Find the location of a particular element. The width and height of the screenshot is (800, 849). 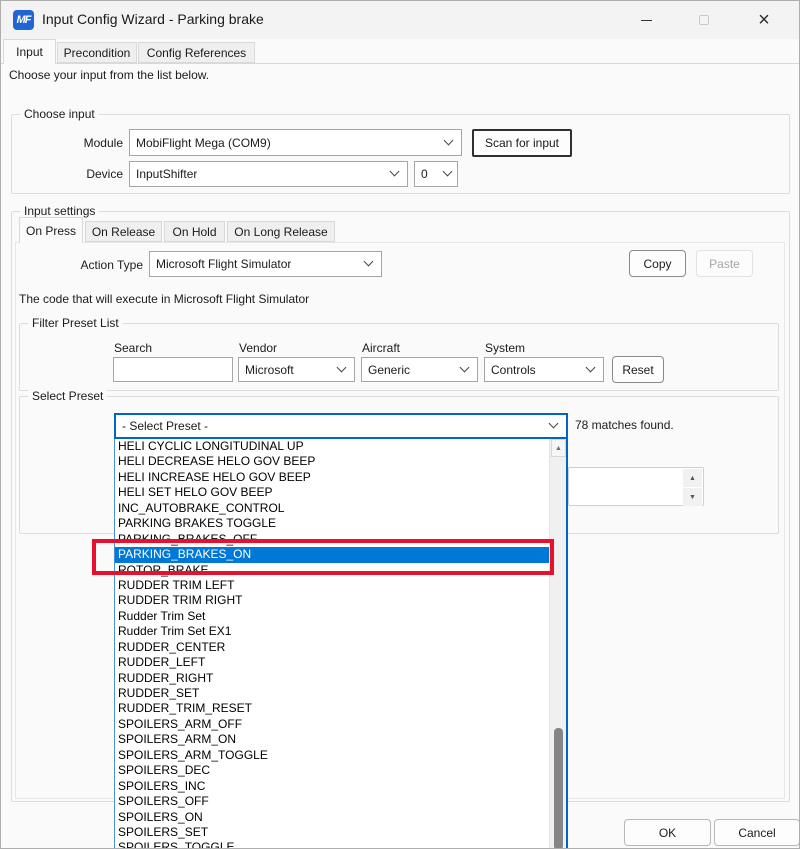

preset-list-item: SPOILERS_OFF is located at coordinates (332, 801).